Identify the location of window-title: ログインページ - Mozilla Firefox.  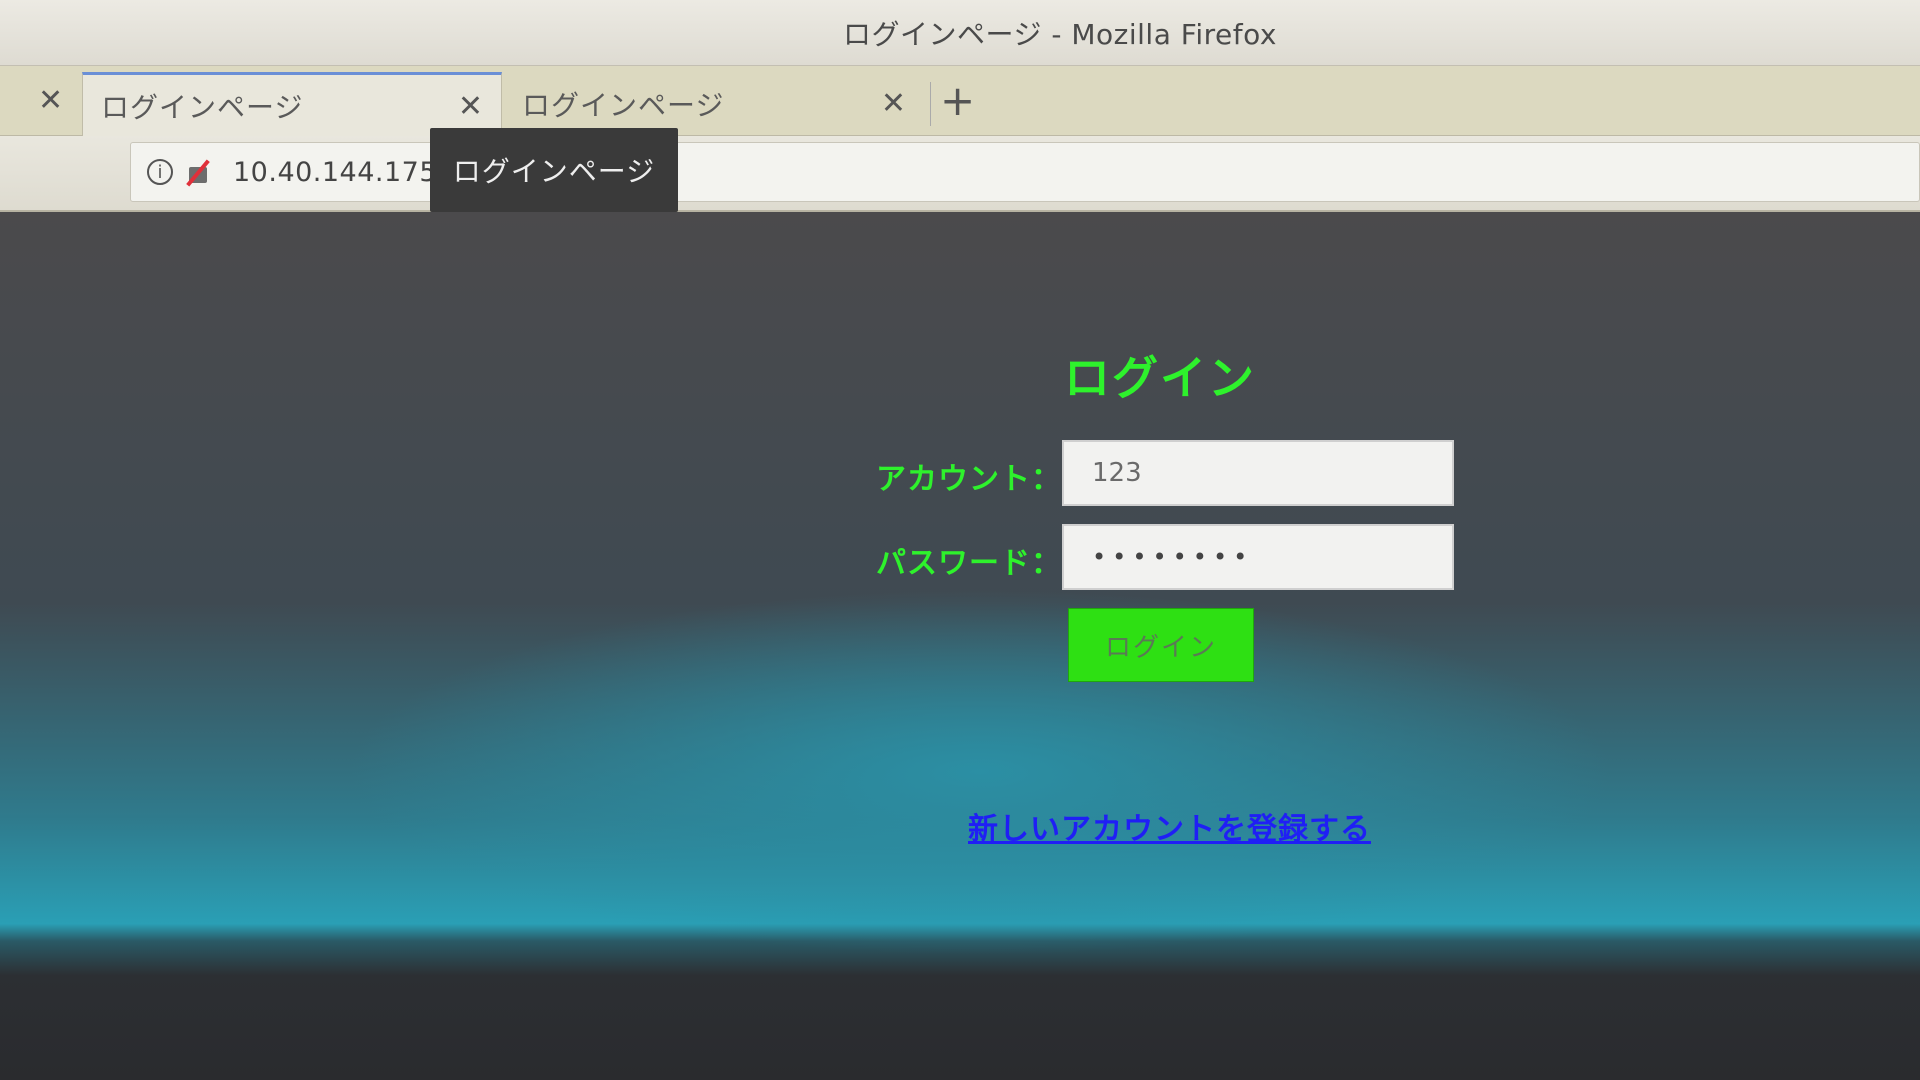
(1060, 34).